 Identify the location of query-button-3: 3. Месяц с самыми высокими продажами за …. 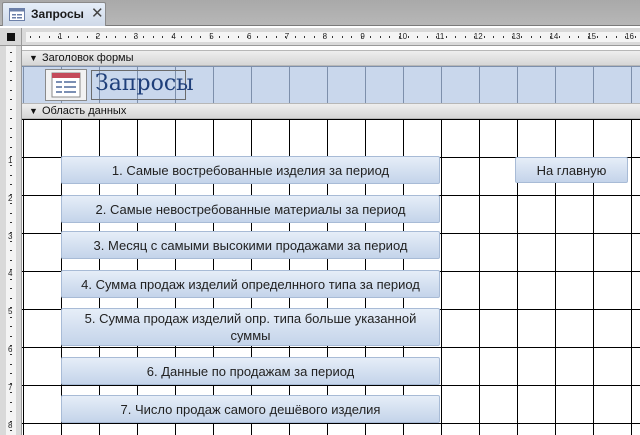
(250, 245).